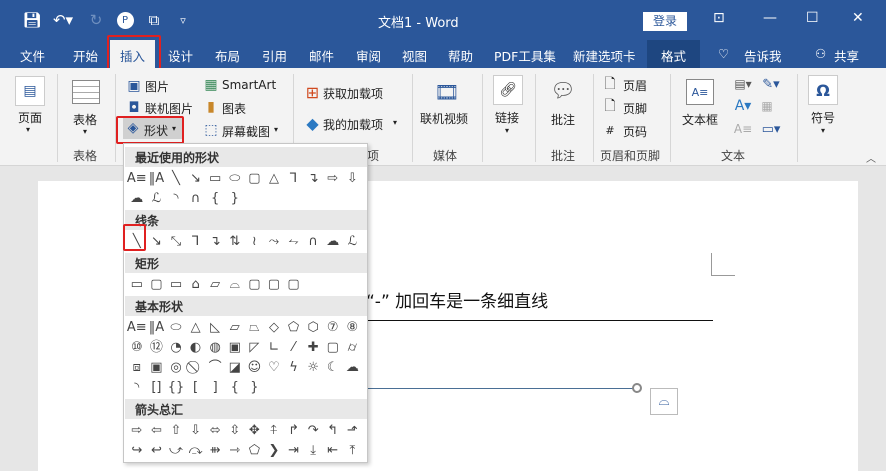  Describe the element at coordinates (664, 401) in the screenshot. I see `layout-options-icon: ⌓` at that location.